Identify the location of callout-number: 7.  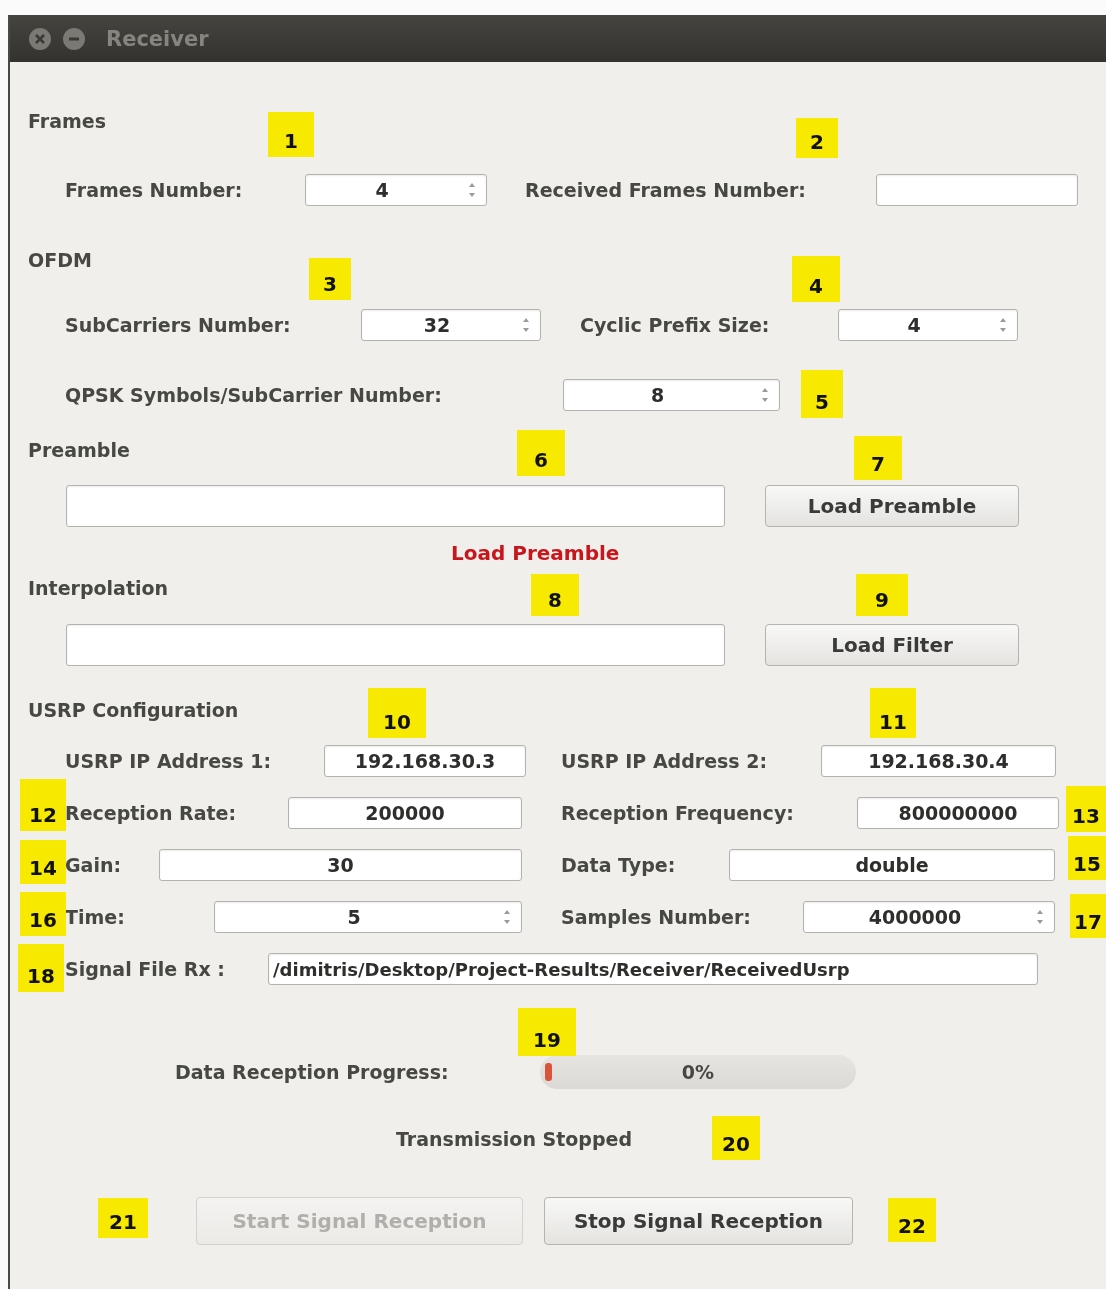
(878, 458).